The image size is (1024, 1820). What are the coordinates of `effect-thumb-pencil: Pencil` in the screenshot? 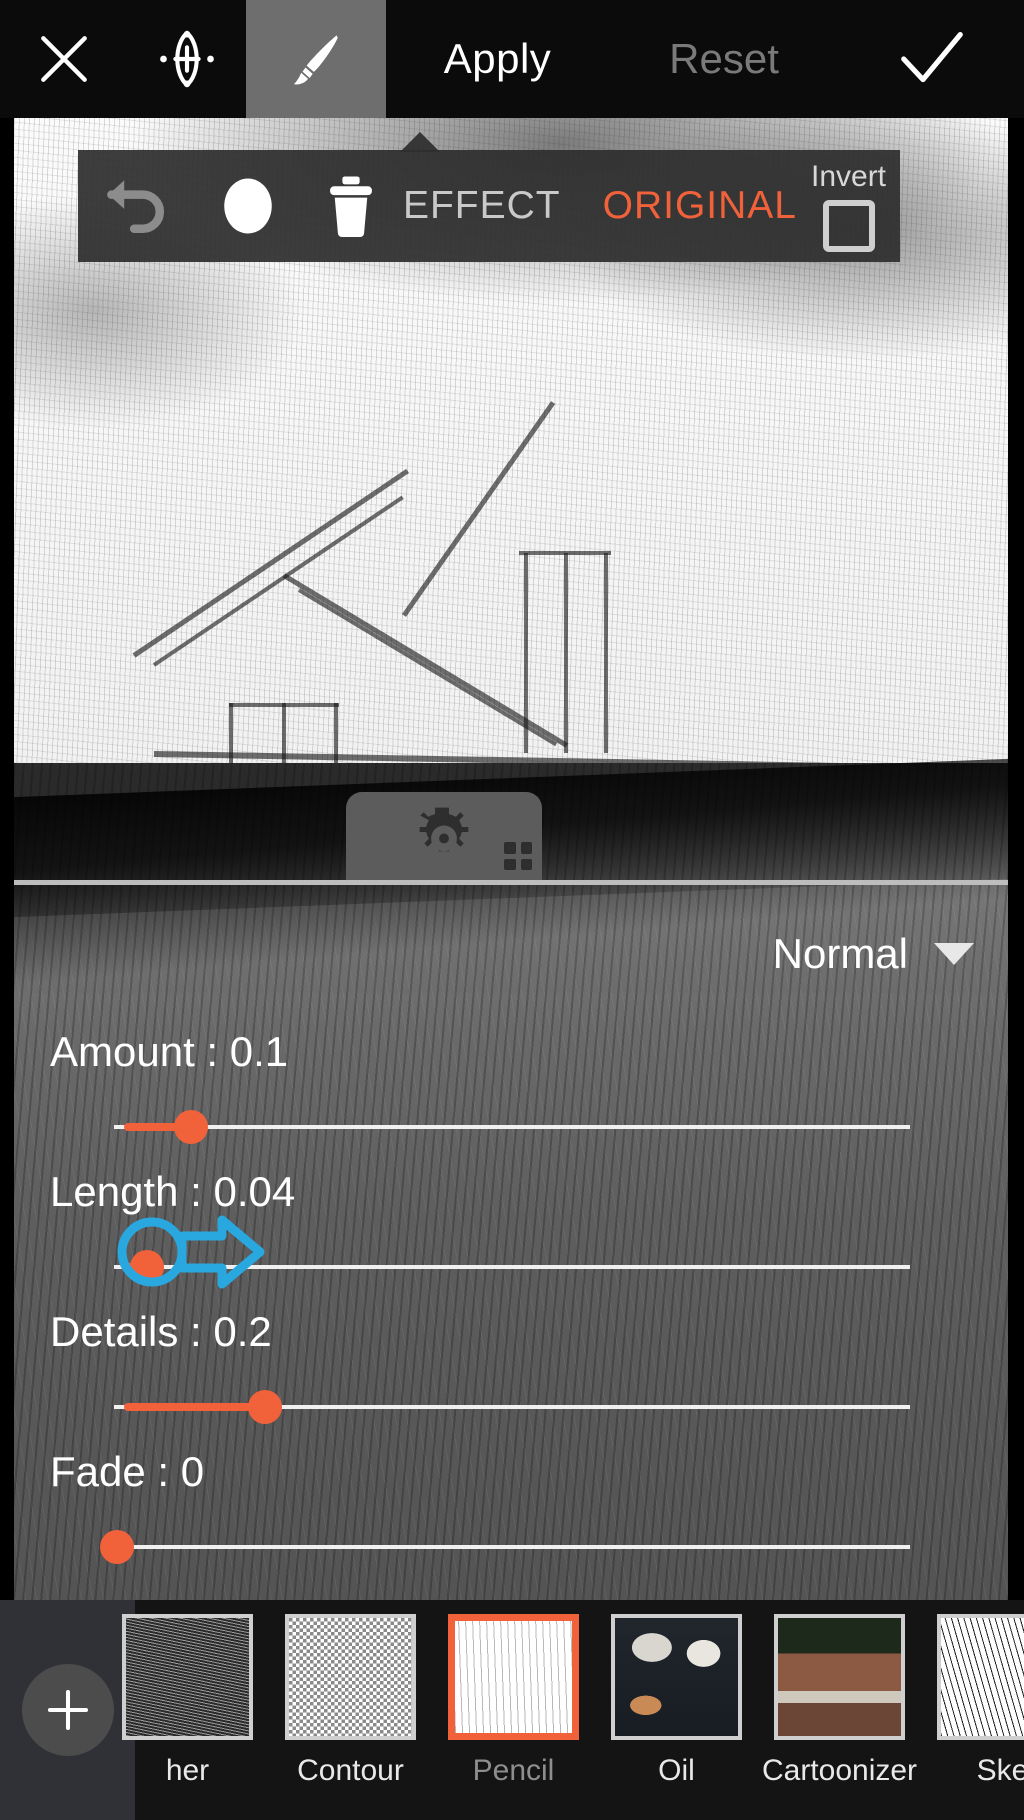 It's located at (513, 1694).